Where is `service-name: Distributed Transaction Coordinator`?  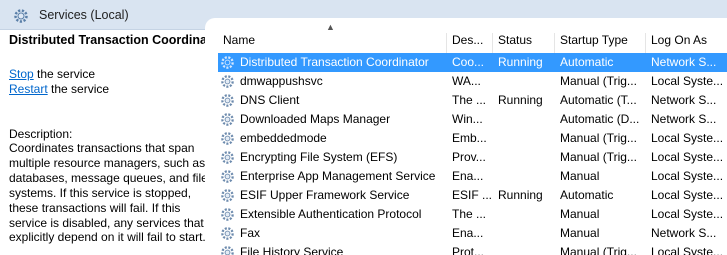 service-name: Distributed Transaction Coordinator is located at coordinates (334, 62).